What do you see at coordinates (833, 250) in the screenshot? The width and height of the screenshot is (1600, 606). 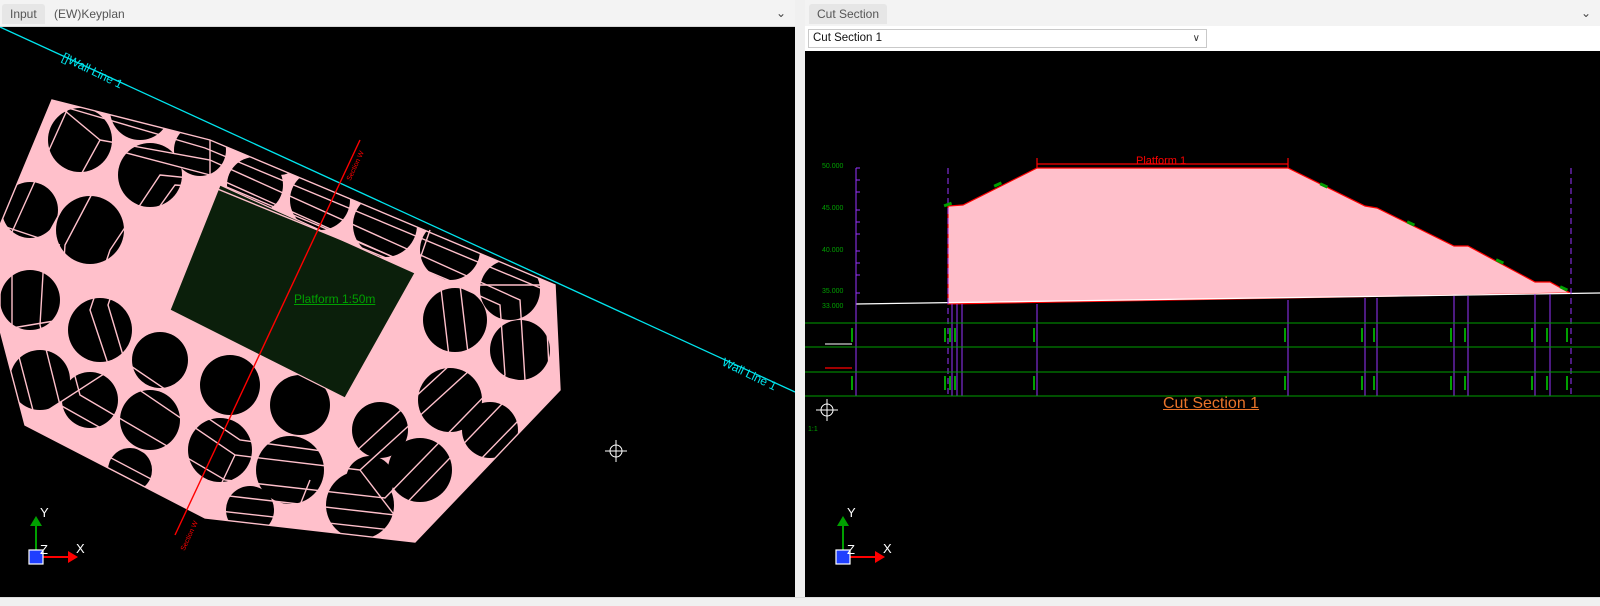 I see `elevation-label-40: 40.000` at bounding box center [833, 250].